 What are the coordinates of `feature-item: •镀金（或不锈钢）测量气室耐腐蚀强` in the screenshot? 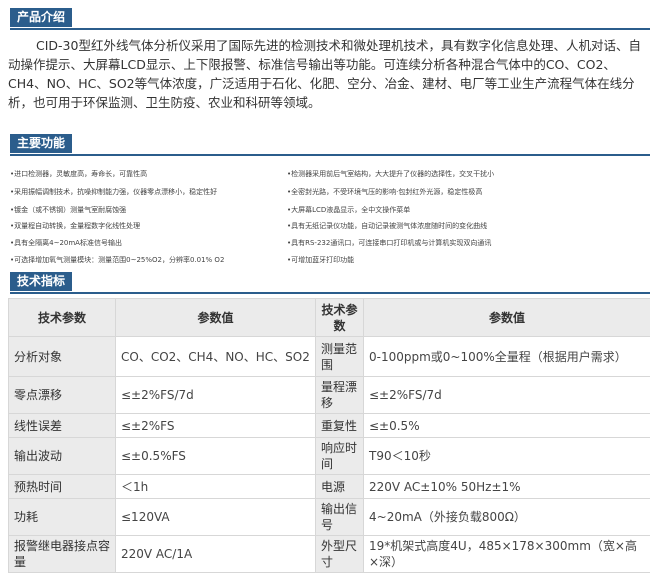 It's located at (68, 210).